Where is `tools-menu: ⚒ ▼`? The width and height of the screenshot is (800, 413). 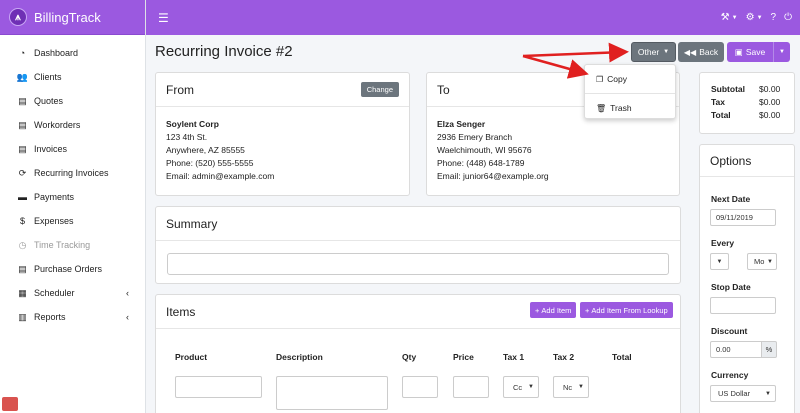
tools-menu: ⚒ ▼ is located at coordinates (729, 17).